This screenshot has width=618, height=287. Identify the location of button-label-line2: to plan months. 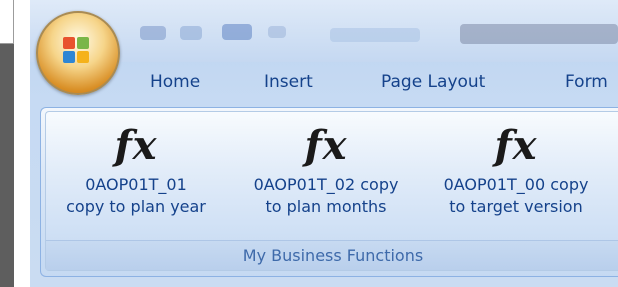
(326, 206).